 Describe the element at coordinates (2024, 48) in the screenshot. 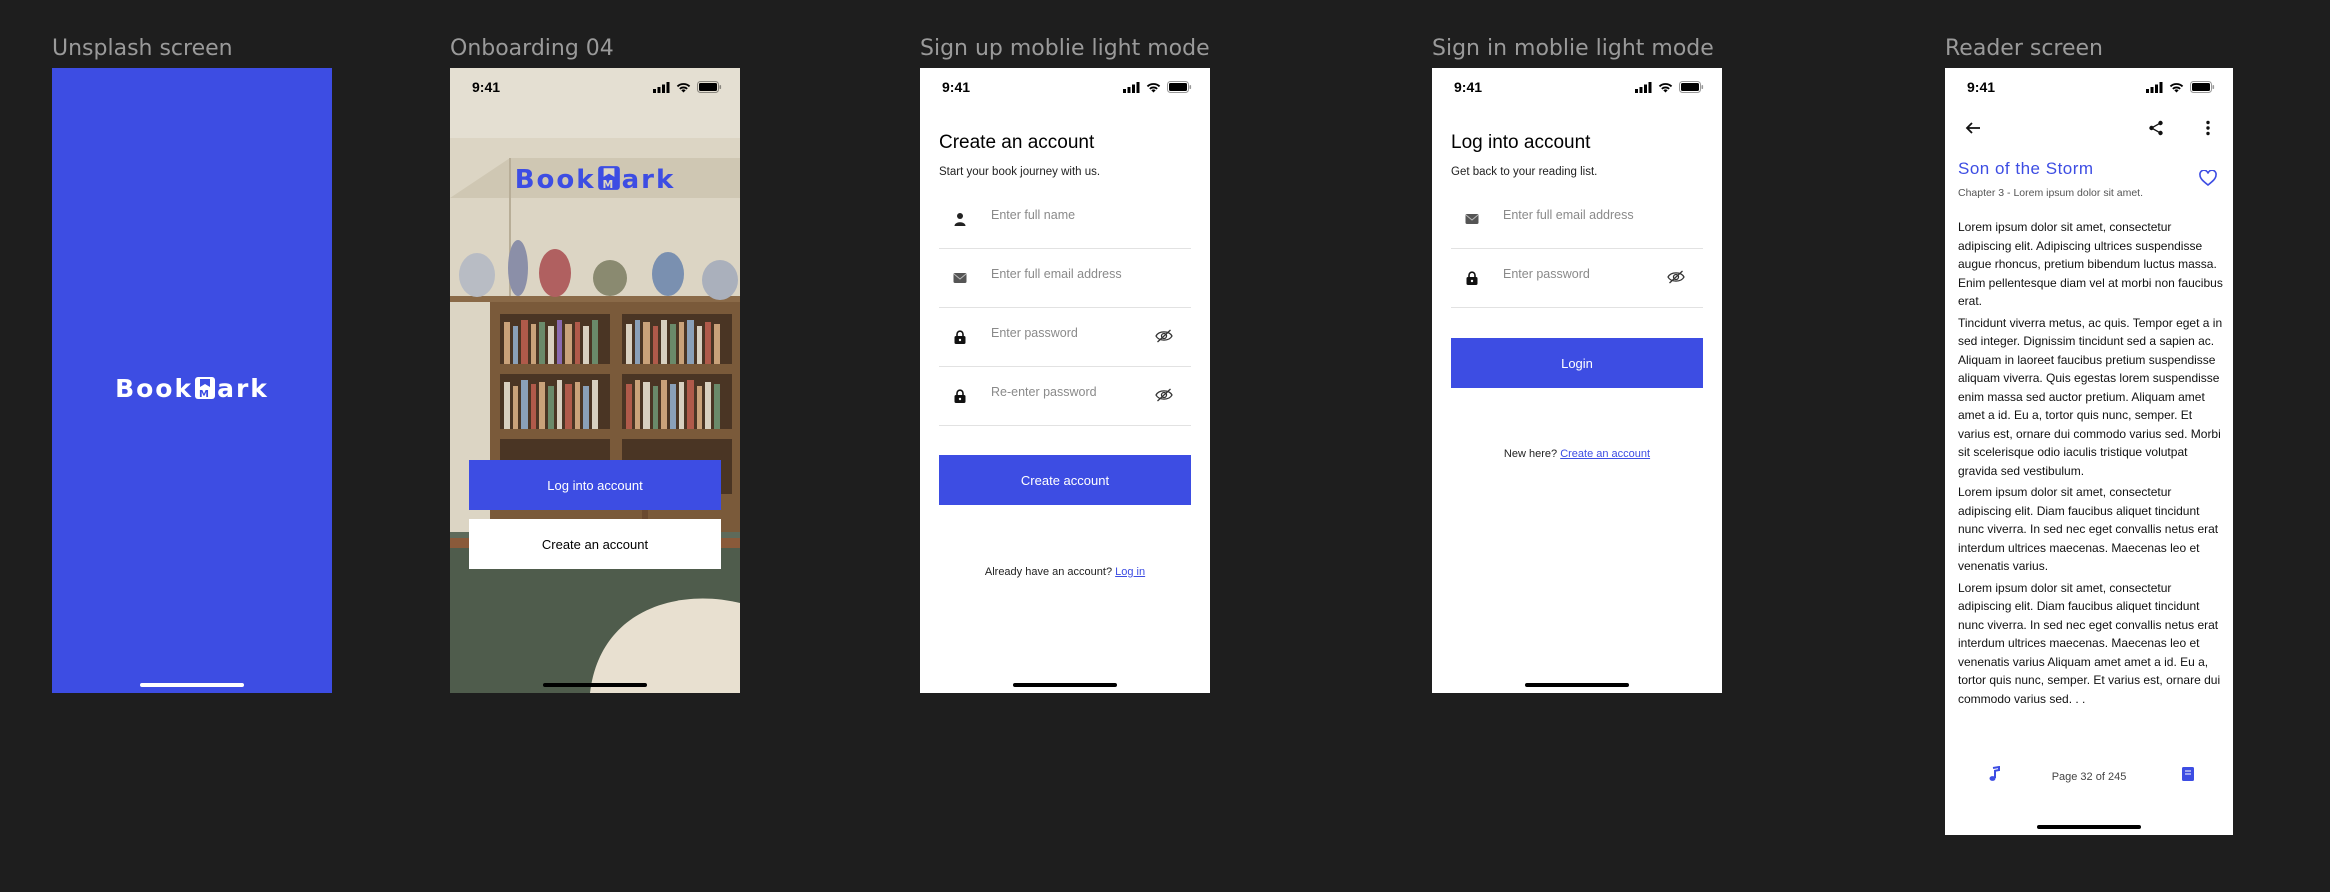

I see `frame-label-reader: Reader screen` at that location.